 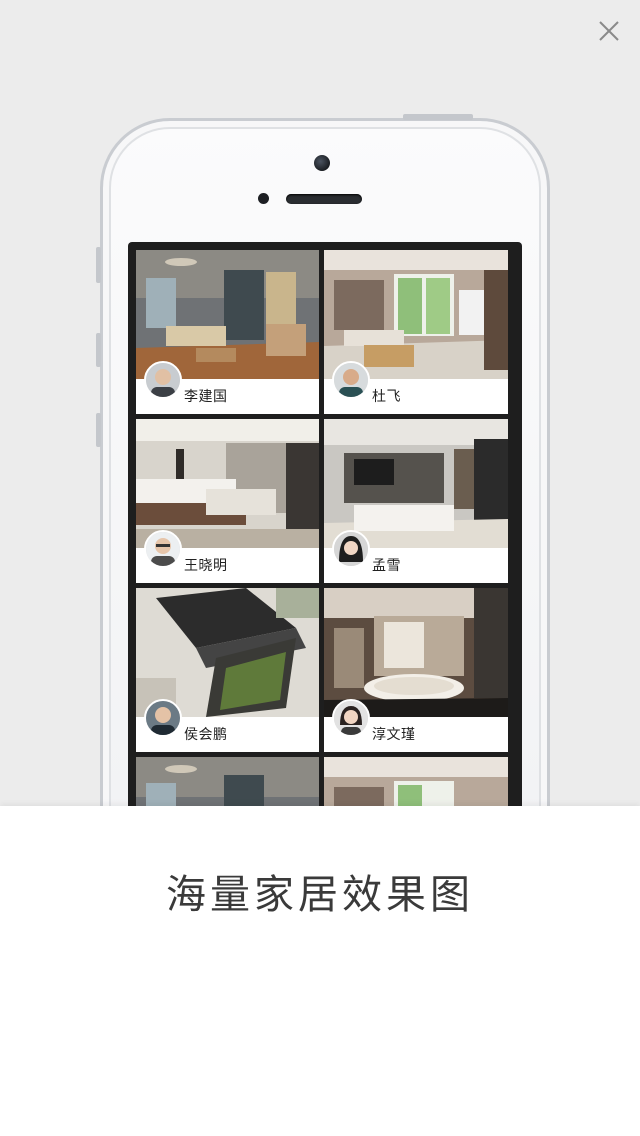 I want to click on designer-name: 杜飞, so click(x=386, y=397).